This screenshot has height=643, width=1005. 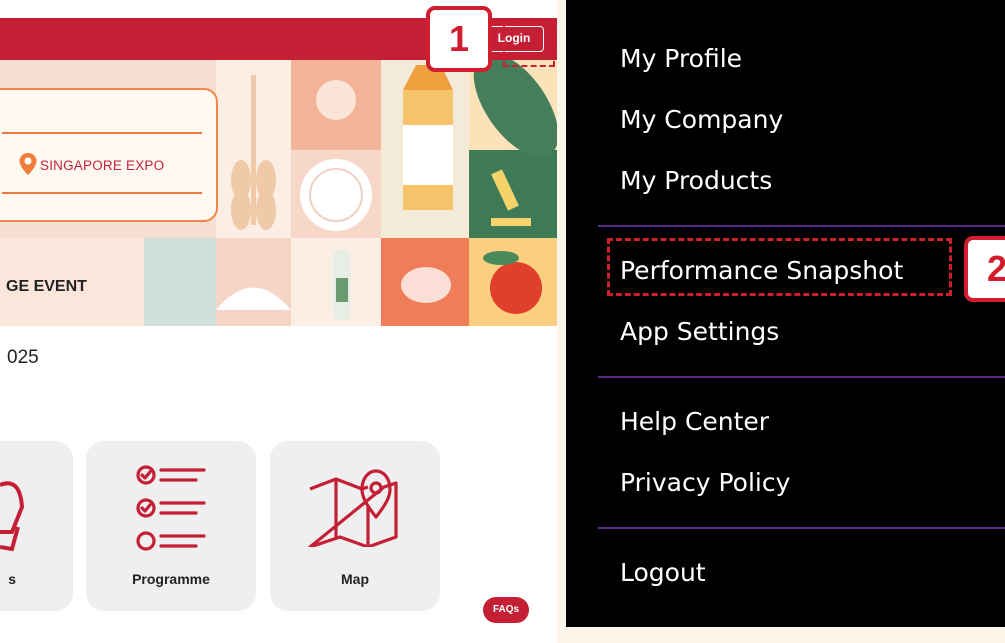 What do you see at coordinates (699, 331) in the screenshot?
I see `menu-item-app-settings: App Settings` at bounding box center [699, 331].